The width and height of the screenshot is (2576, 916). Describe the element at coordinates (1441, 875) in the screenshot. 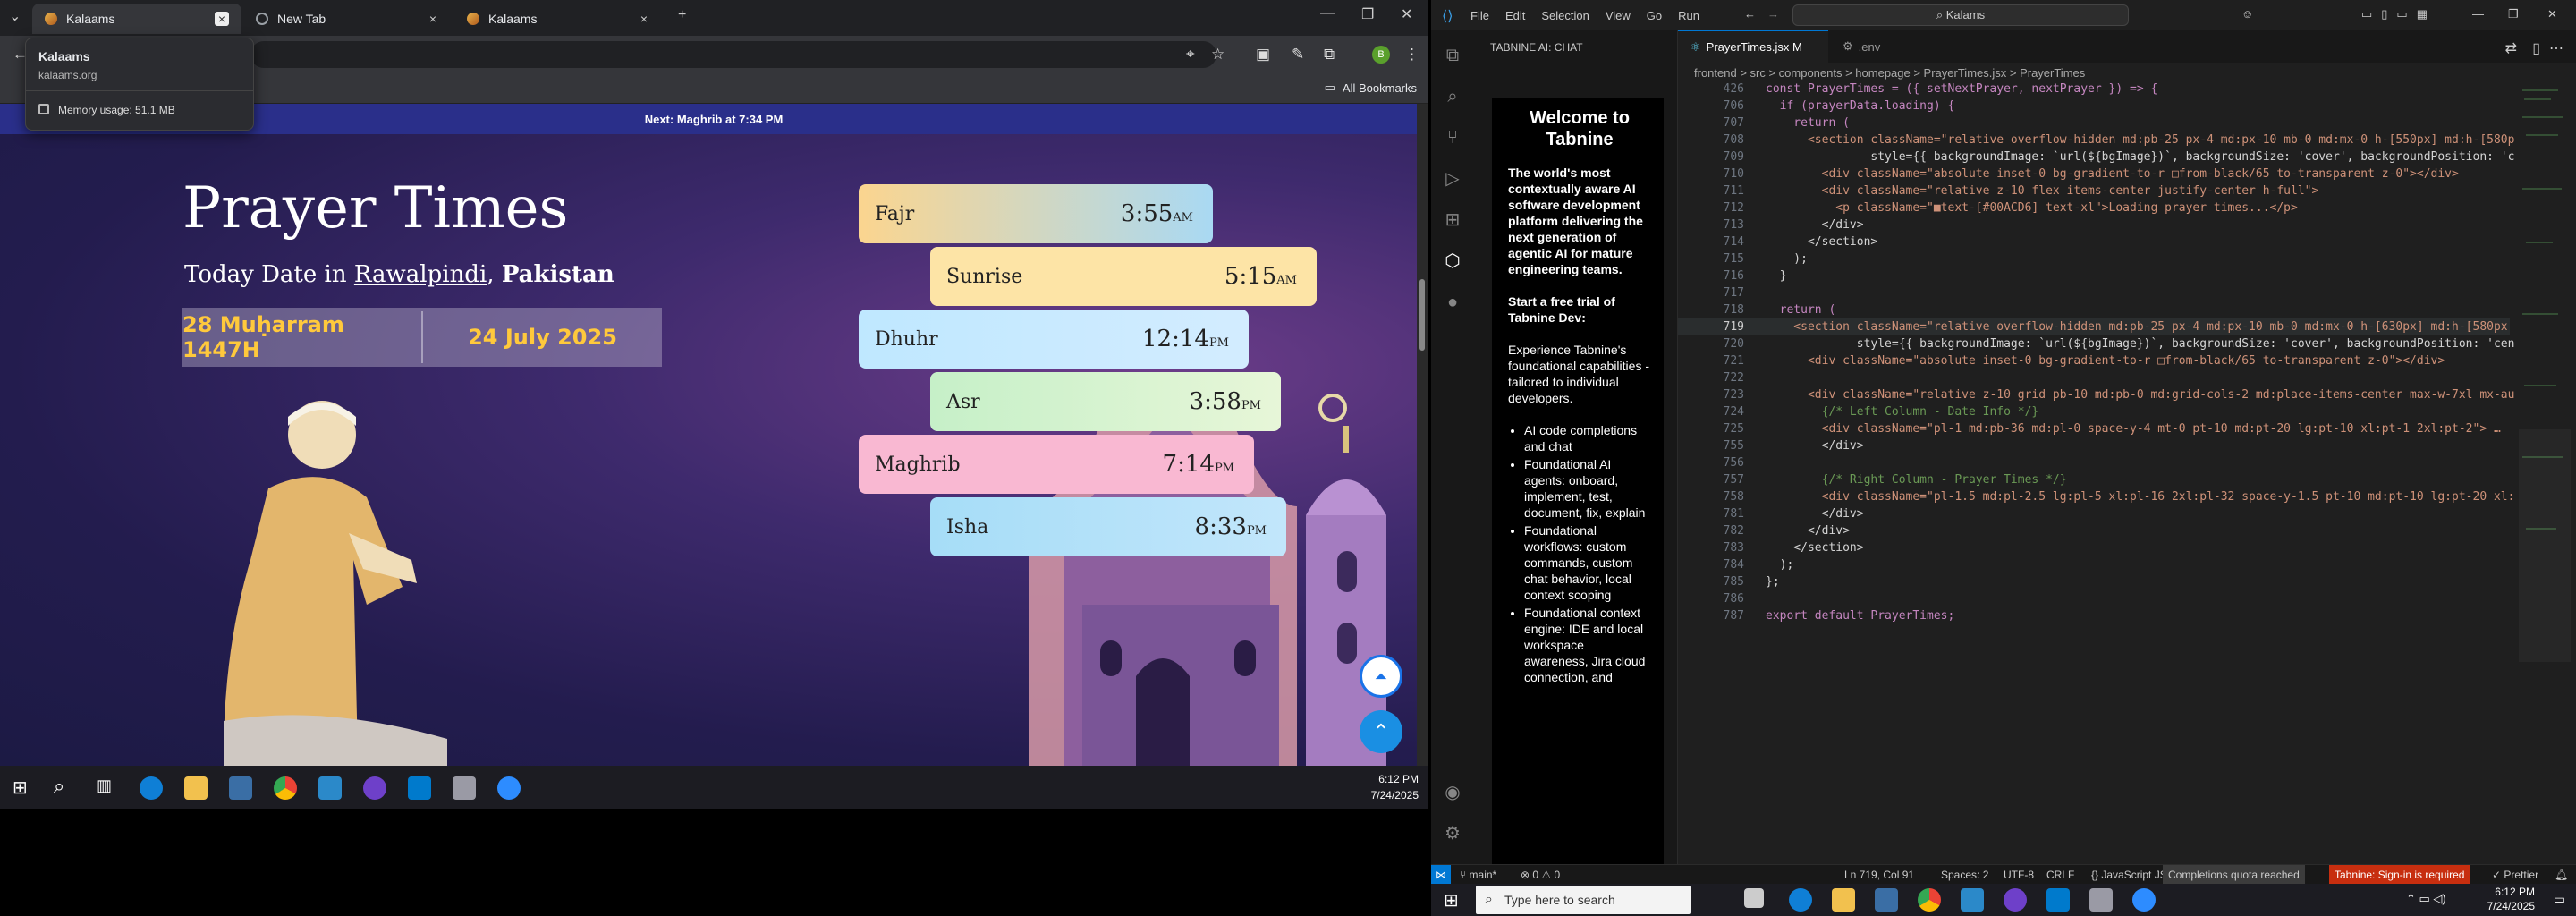

I see `remote-icon: ⋈` at that location.